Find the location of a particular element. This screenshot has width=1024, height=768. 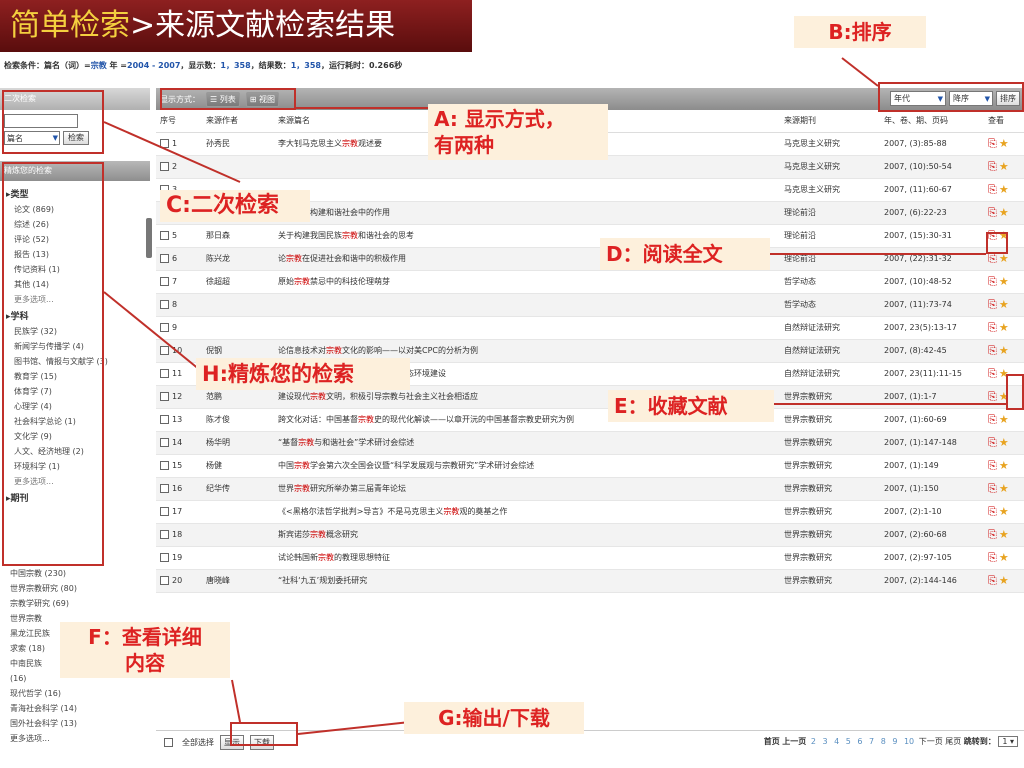

next-page-link: 下一页 is located at coordinates (931, 741).